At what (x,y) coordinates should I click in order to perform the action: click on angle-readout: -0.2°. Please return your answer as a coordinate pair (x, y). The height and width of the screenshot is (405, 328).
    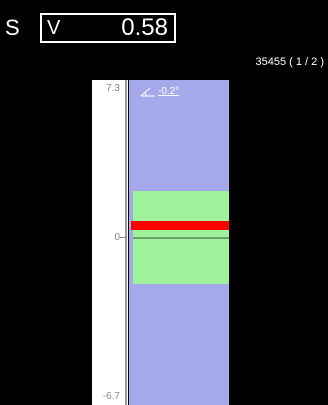
    Looking at the image, I should click on (159, 91).